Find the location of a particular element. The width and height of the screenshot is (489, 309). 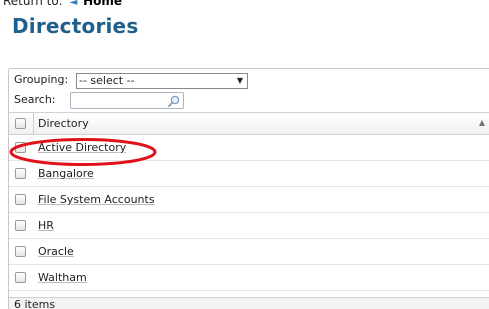

table-row: HR is located at coordinates (249, 226).